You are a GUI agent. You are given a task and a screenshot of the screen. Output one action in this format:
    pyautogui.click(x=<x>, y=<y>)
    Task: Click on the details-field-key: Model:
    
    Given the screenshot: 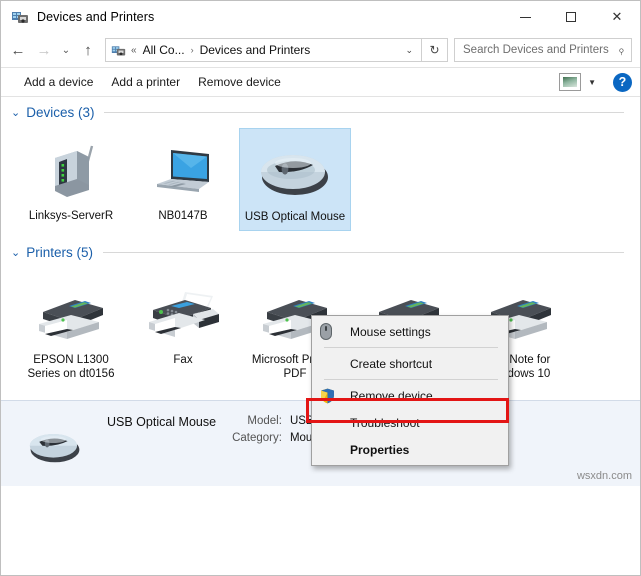 What is the action you would take?
    pyautogui.click(x=264, y=421)
    